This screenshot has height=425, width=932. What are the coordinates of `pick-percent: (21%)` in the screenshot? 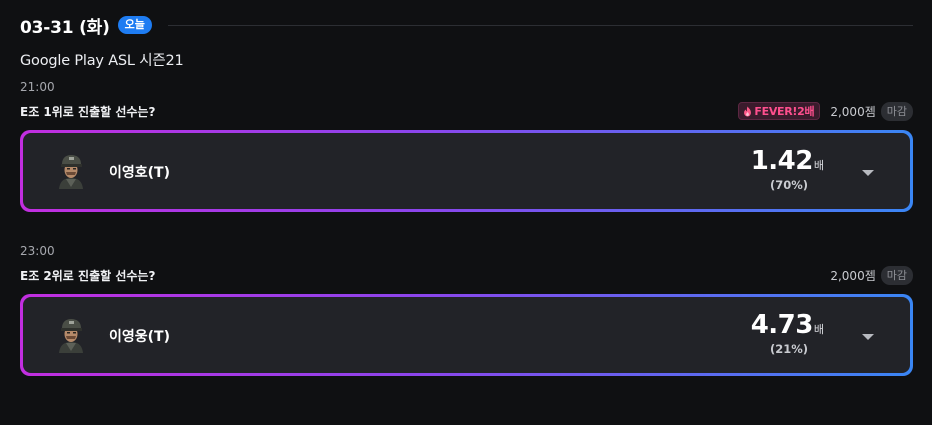 It's located at (788, 349).